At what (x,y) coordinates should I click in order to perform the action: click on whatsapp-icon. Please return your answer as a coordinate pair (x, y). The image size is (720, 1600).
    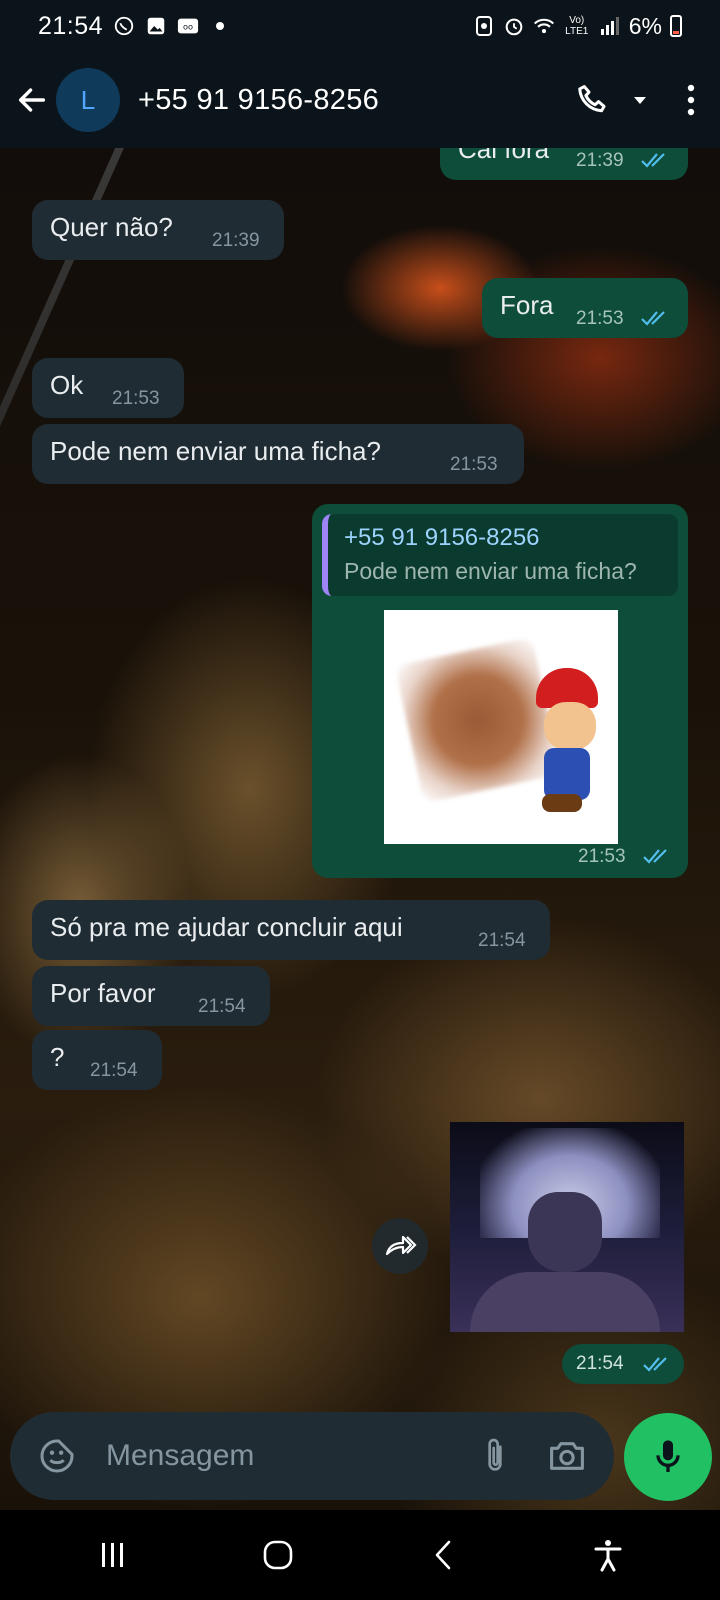
    Looking at the image, I should click on (124, 26).